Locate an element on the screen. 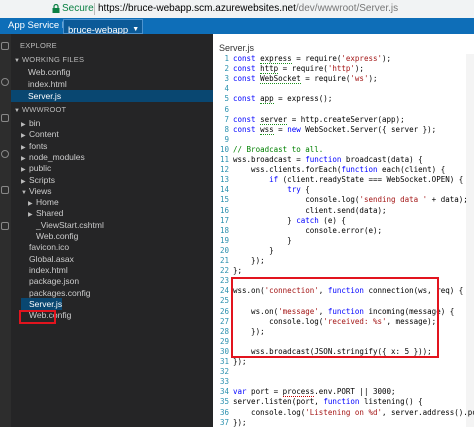 This screenshot has width=474, height=427. code-line: const server = http.createServer(app); is located at coordinates (319, 119).